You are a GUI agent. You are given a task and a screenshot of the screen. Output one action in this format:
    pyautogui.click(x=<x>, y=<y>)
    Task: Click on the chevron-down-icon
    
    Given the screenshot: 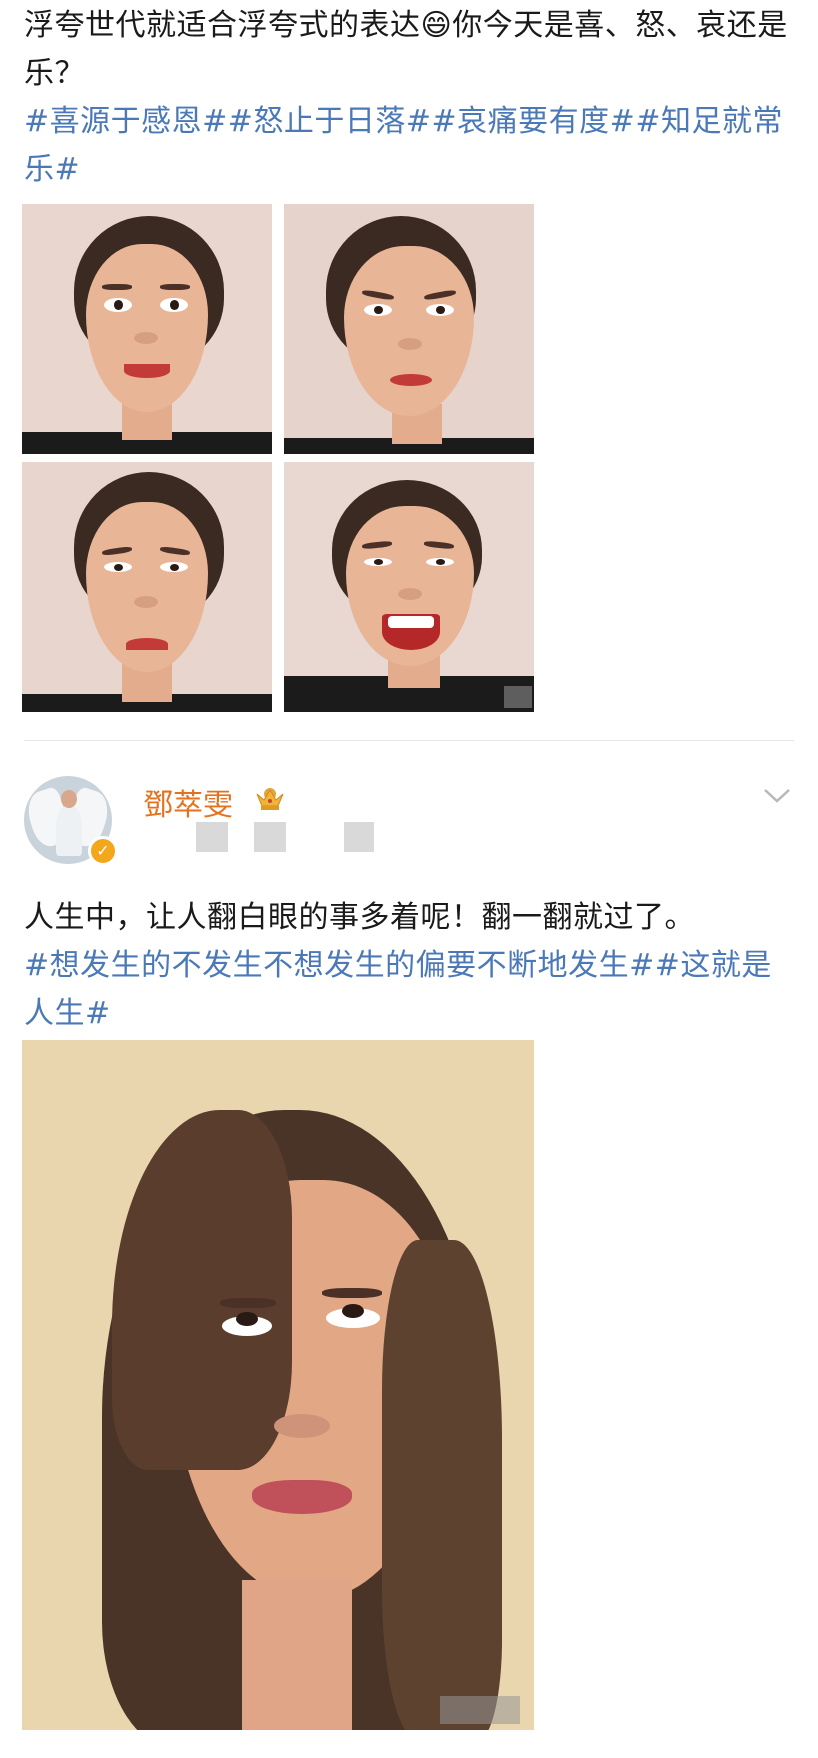 What is the action you would take?
    pyautogui.click(x=777, y=796)
    